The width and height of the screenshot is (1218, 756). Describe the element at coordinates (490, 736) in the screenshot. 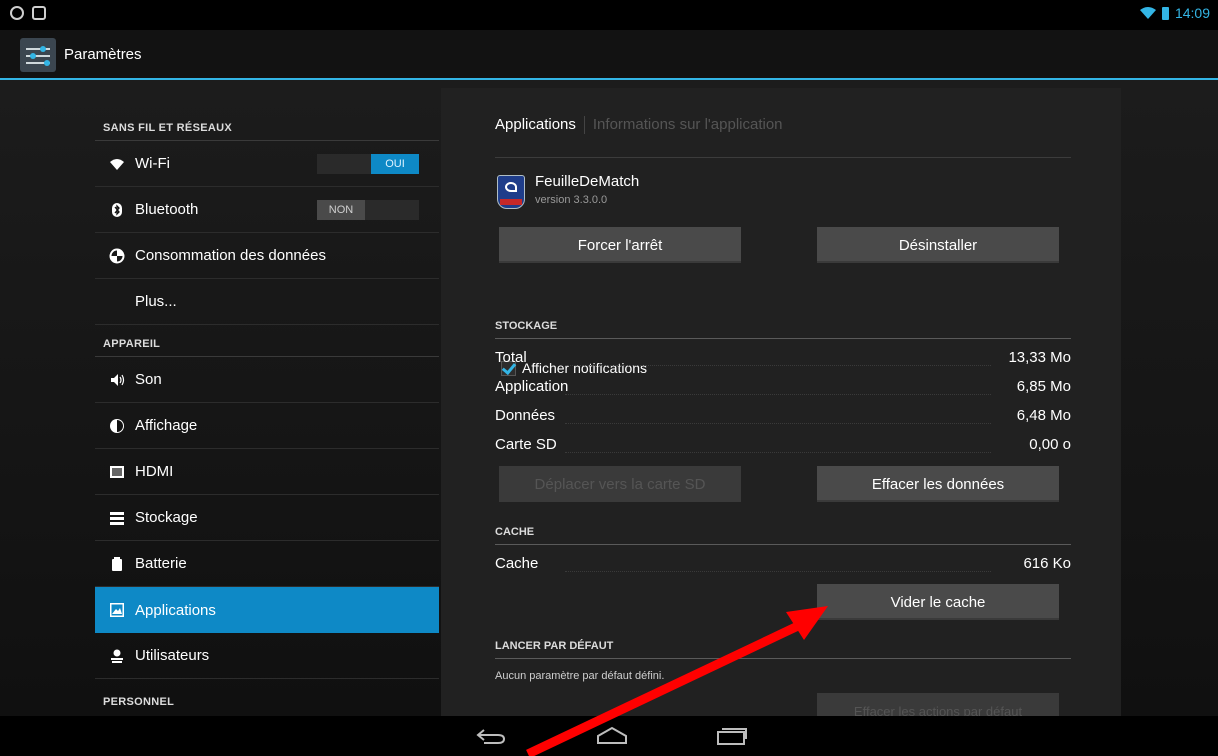

I see `back-icon` at that location.